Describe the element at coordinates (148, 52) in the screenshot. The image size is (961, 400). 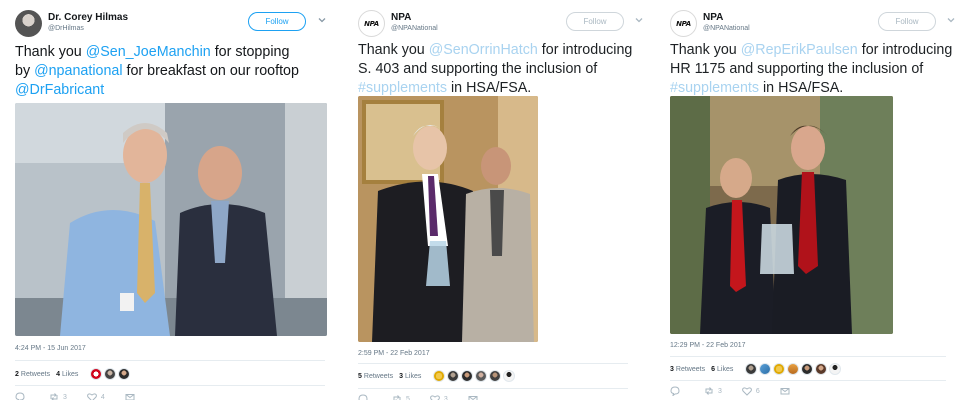
I see `mention-link: @Sen_JoeManchin` at that location.